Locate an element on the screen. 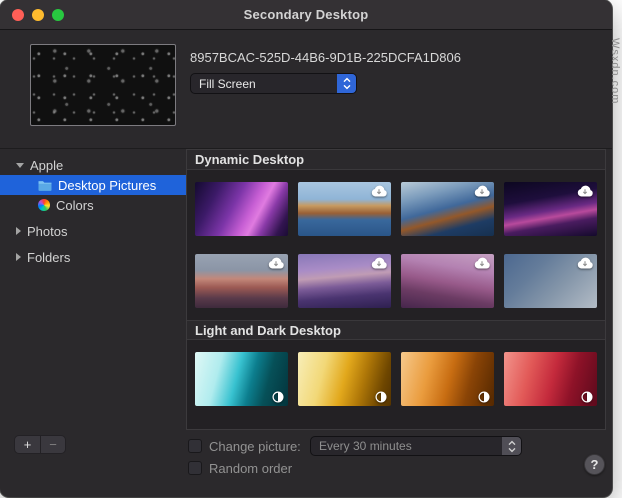 Image resolution: width=622 pixels, height=498 pixels. wallpaper-thumb-abstract-red is located at coordinates (550, 379).